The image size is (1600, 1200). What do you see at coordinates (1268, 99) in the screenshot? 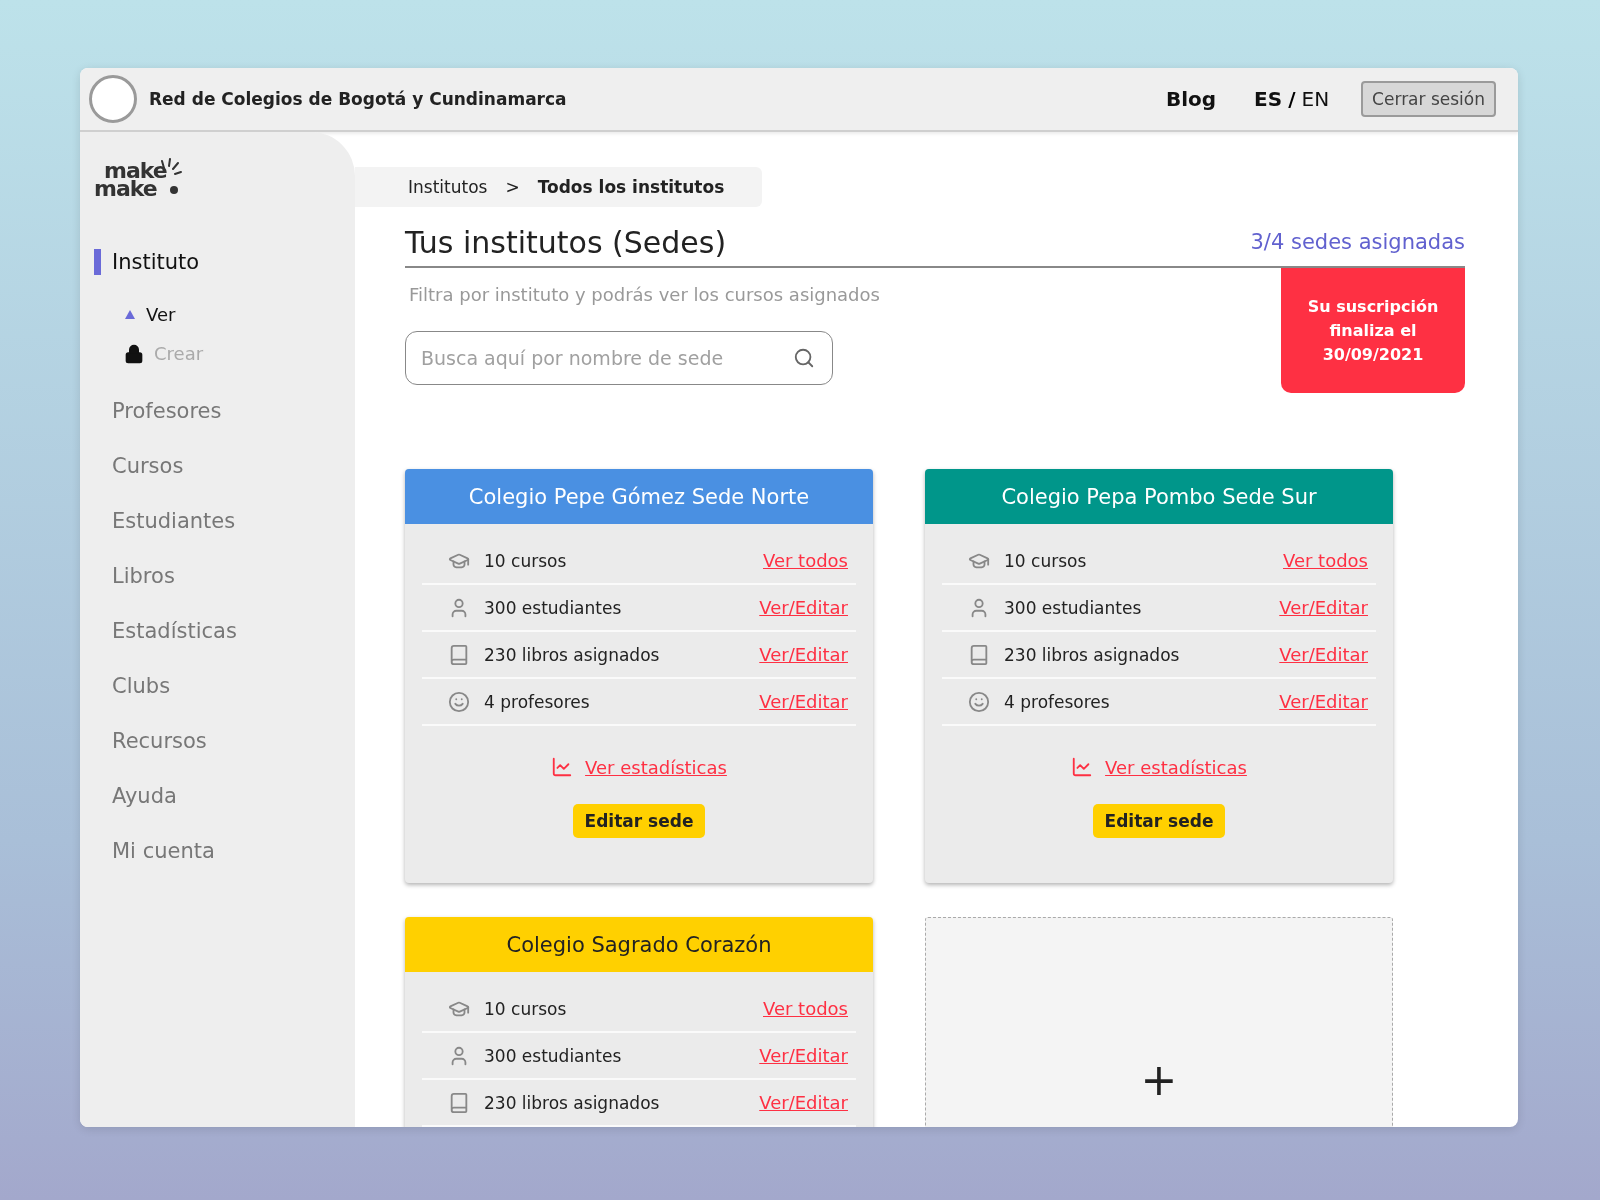
I see `language-link: ES` at bounding box center [1268, 99].